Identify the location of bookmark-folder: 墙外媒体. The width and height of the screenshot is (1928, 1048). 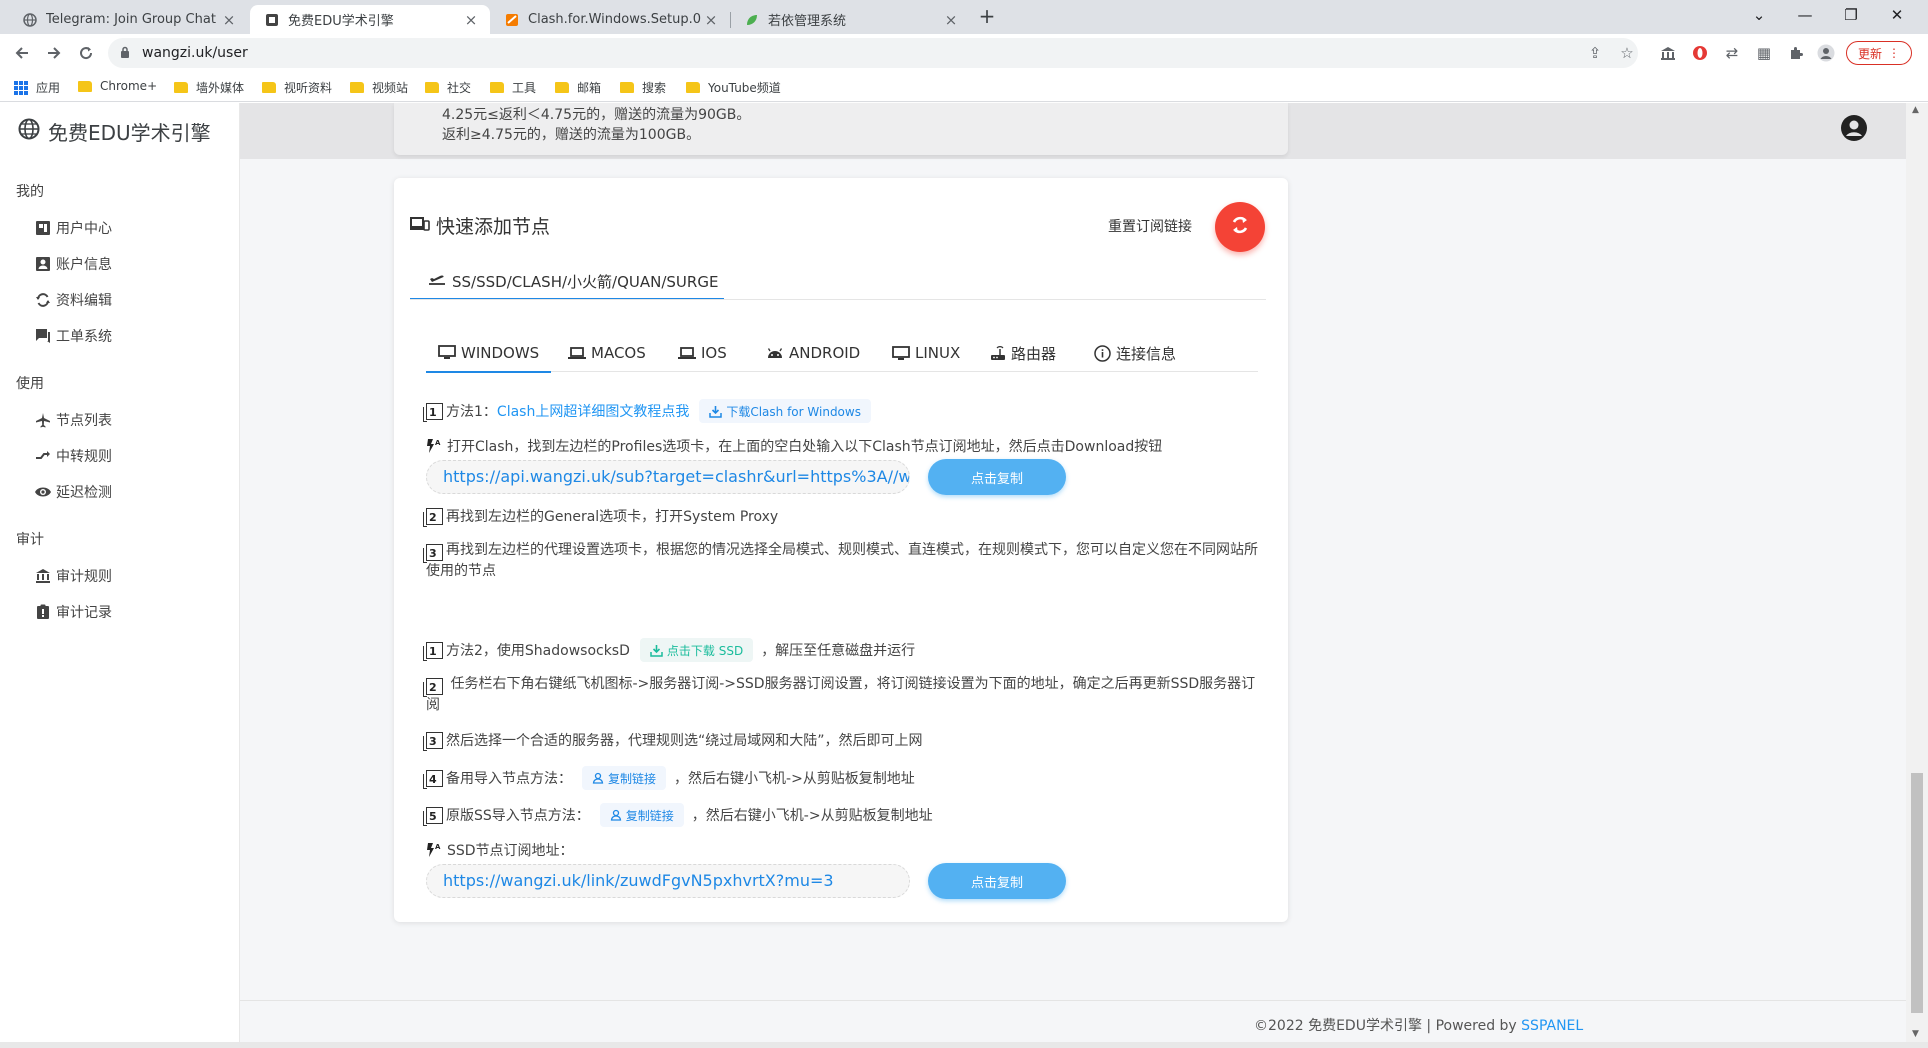
(209, 87).